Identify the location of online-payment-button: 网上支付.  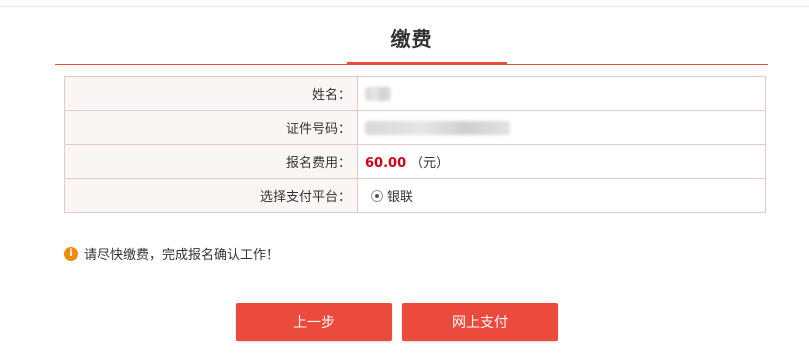
(480, 322).